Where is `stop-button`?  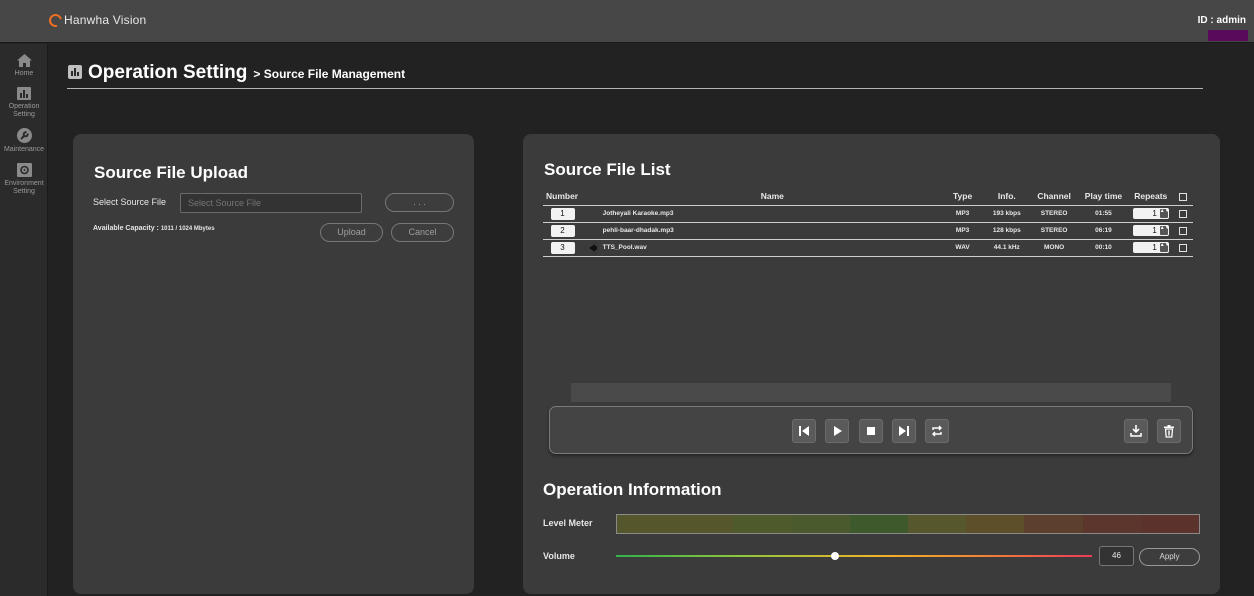 stop-button is located at coordinates (871, 431).